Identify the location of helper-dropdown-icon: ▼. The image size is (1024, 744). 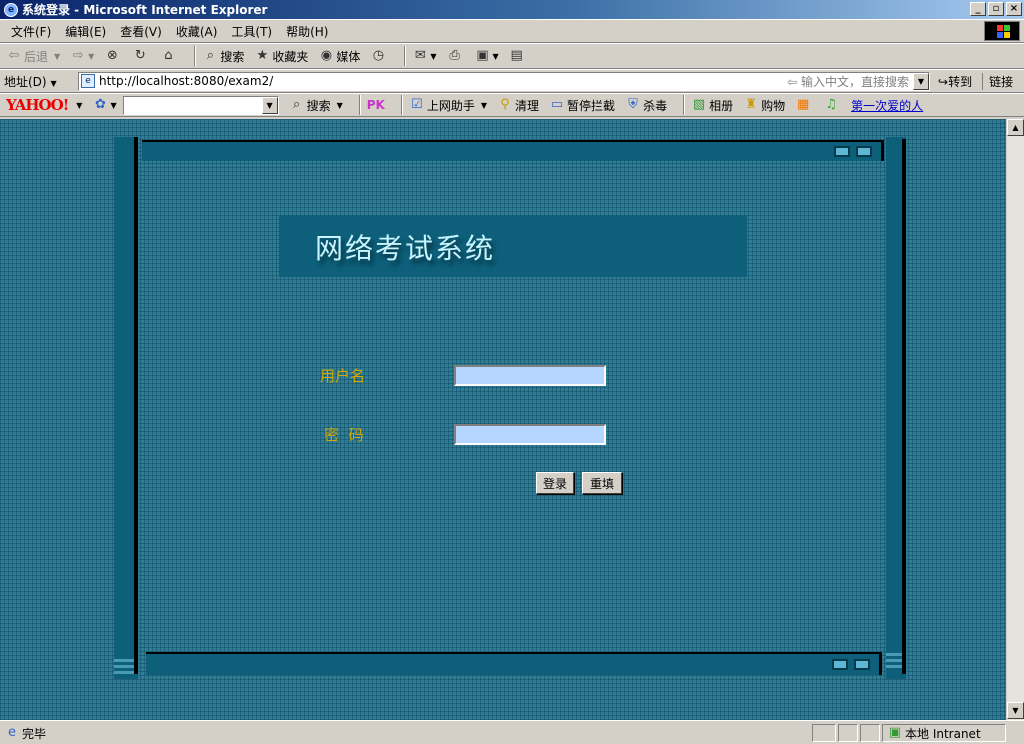
(484, 105).